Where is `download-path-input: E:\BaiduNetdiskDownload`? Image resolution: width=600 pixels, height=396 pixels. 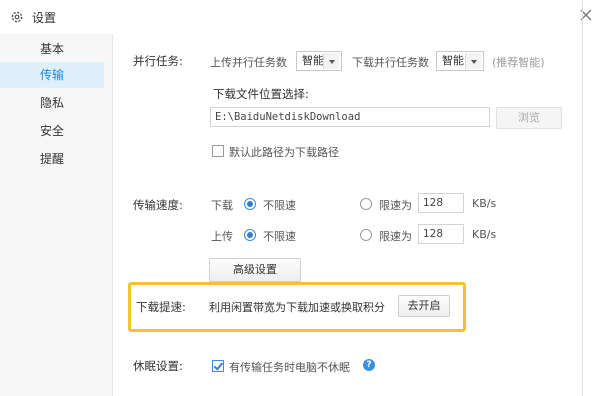 download-path-input: E:\BaiduNetdiskDownload is located at coordinates (350, 117).